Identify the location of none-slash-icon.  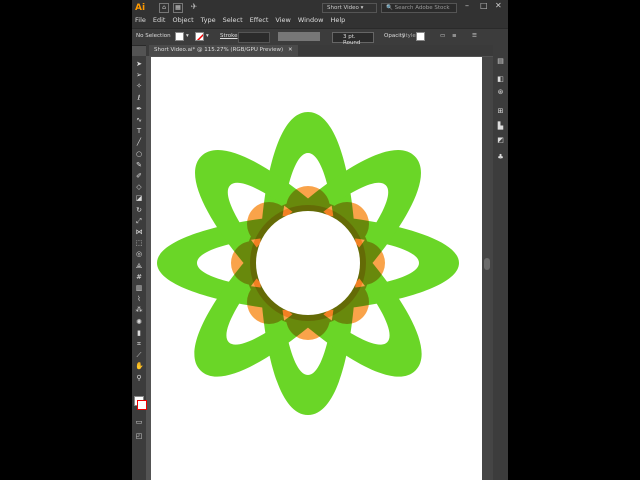
(199, 36).